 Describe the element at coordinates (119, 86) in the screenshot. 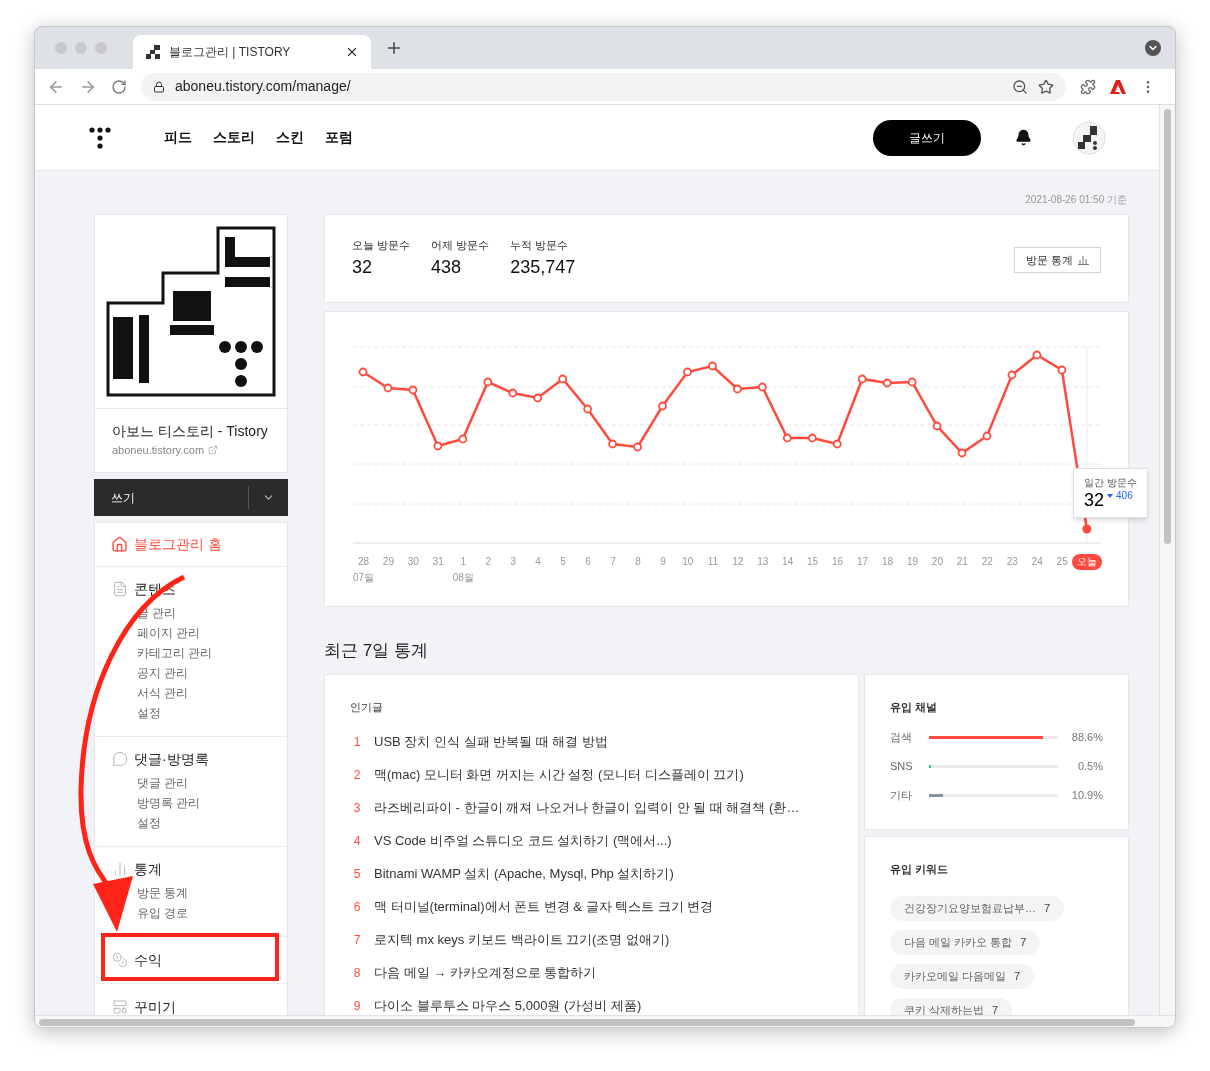

I see `reload-icon` at that location.